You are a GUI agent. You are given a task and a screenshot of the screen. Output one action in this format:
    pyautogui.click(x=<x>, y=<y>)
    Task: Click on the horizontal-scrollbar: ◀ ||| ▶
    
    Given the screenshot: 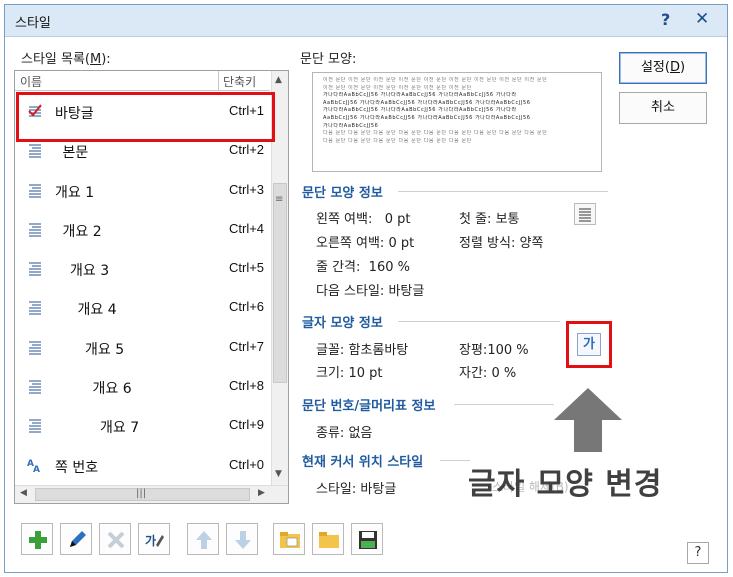 What is the action you would take?
    pyautogui.click(x=151, y=494)
    